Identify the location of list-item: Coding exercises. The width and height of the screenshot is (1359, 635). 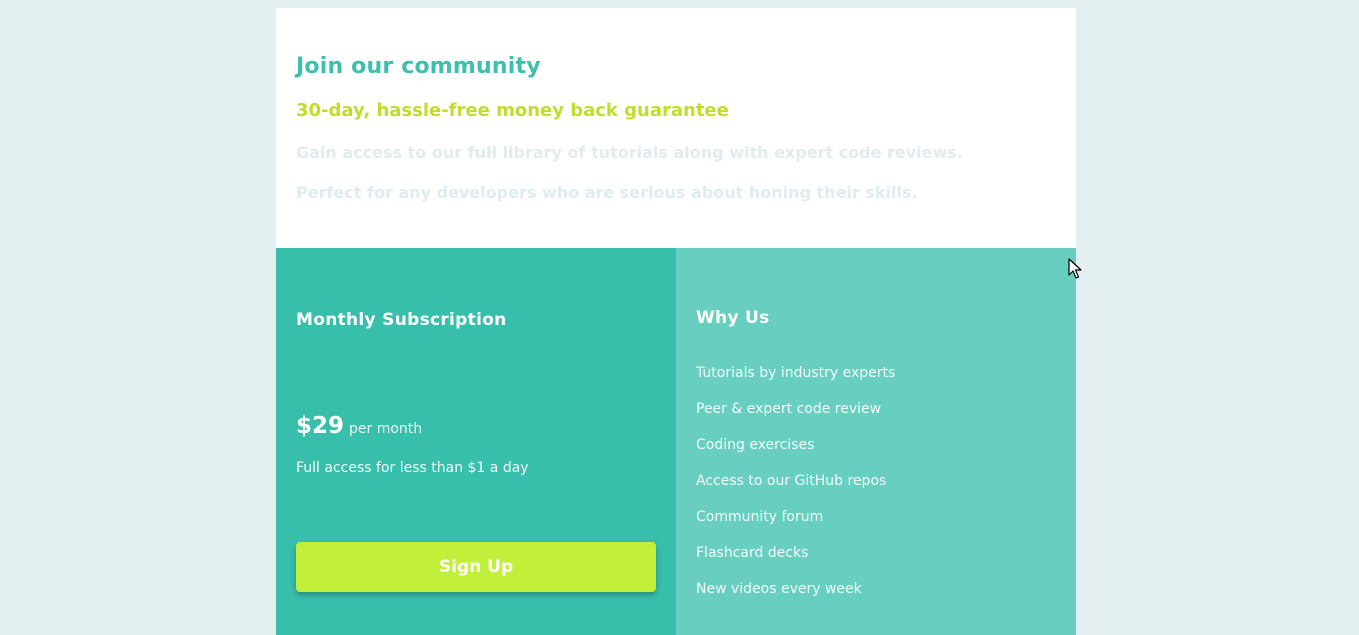
(755, 445).